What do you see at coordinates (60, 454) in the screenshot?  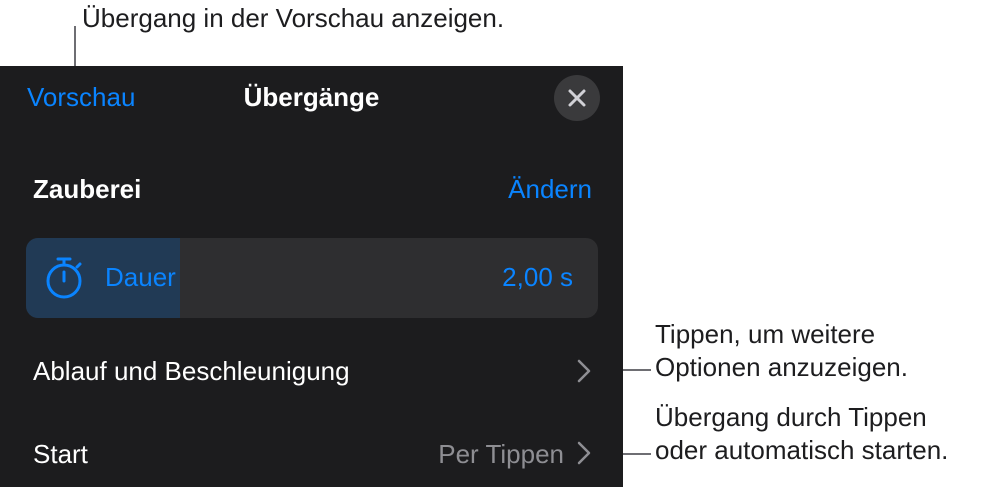 I see `start-row-label: Start` at bounding box center [60, 454].